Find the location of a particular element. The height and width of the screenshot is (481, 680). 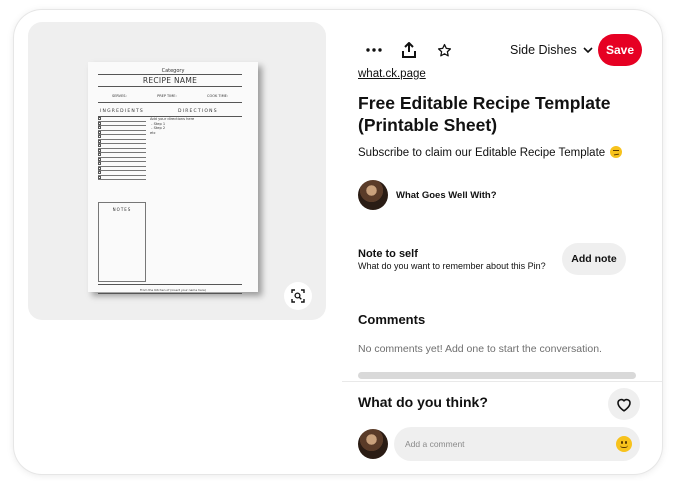

sheet-recipe-name: RECIPE NAME is located at coordinates (170, 80).